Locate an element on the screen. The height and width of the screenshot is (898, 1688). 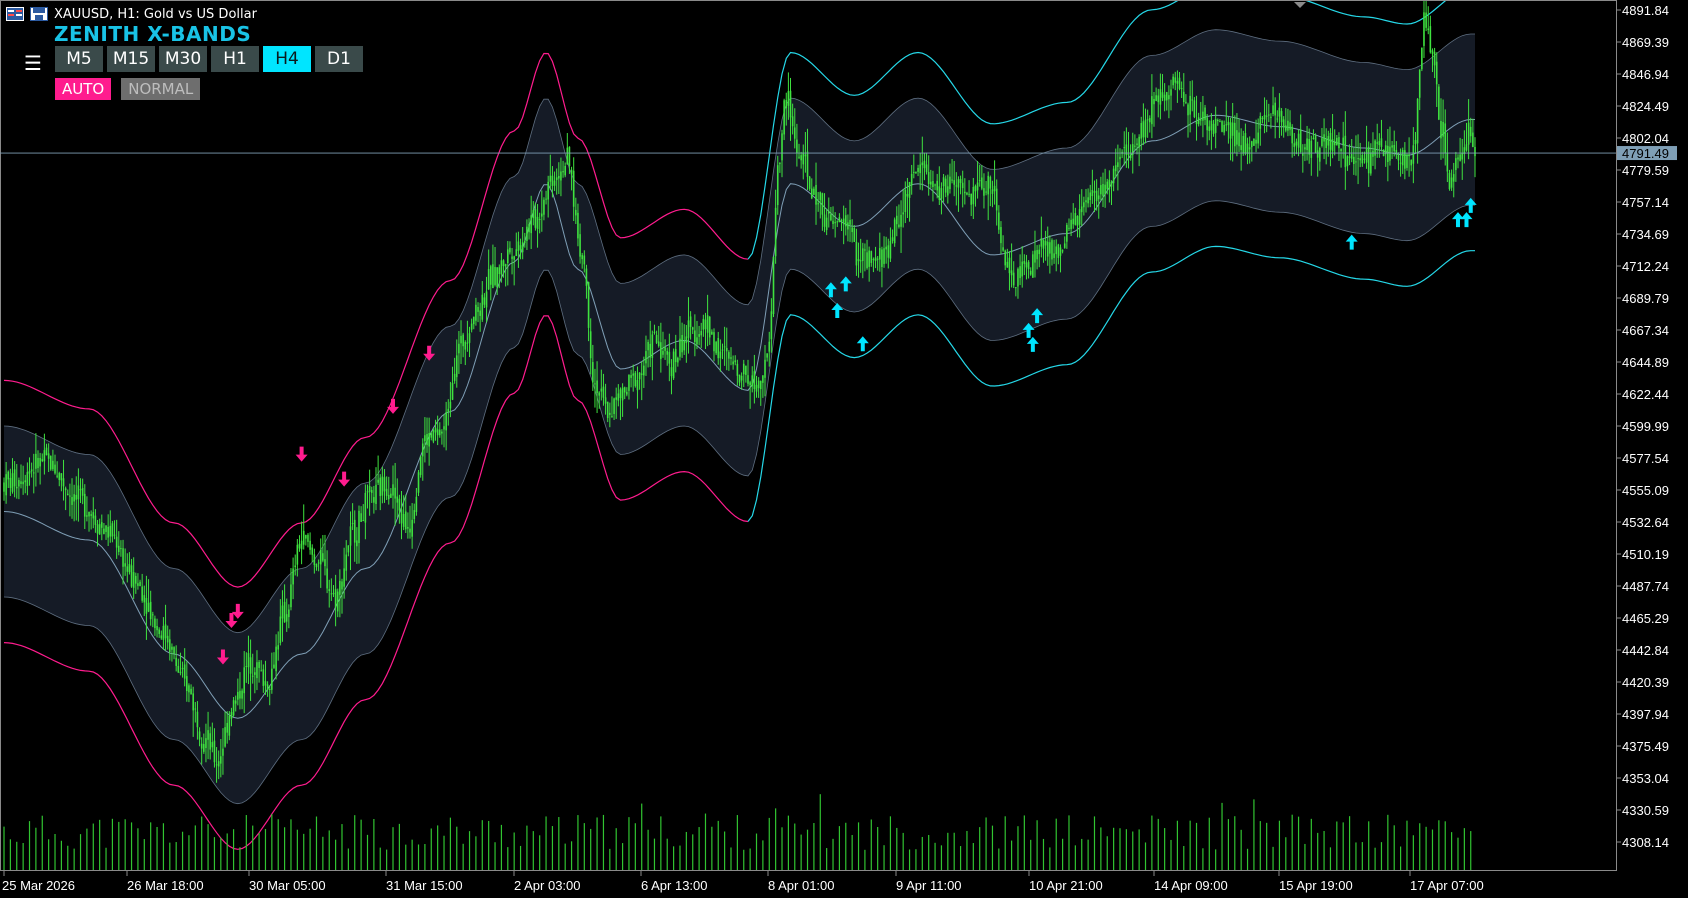
timeframe-m15-button: M15 is located at coordinates (131, 59).